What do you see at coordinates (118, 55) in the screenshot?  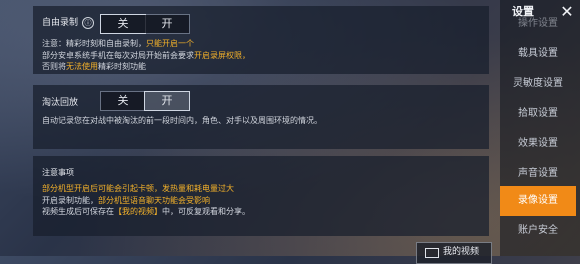 I see `note-text: 部分安卓系统手机在每次对局开始前会要求` at bounding box center [118, 55].